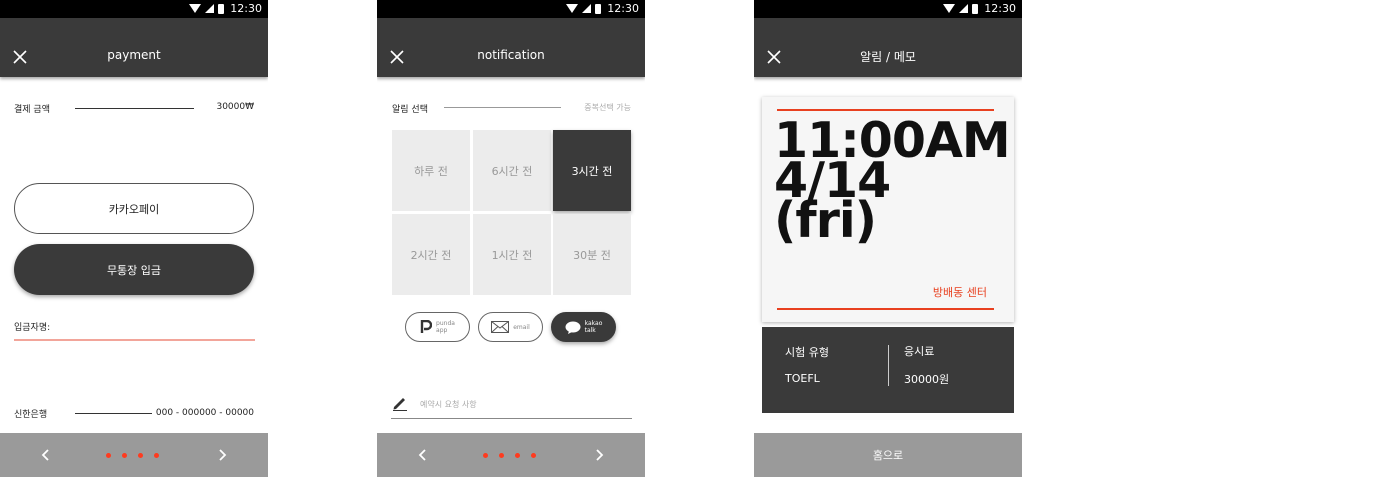  I want to click on pencil-icon, so click(400, 404).